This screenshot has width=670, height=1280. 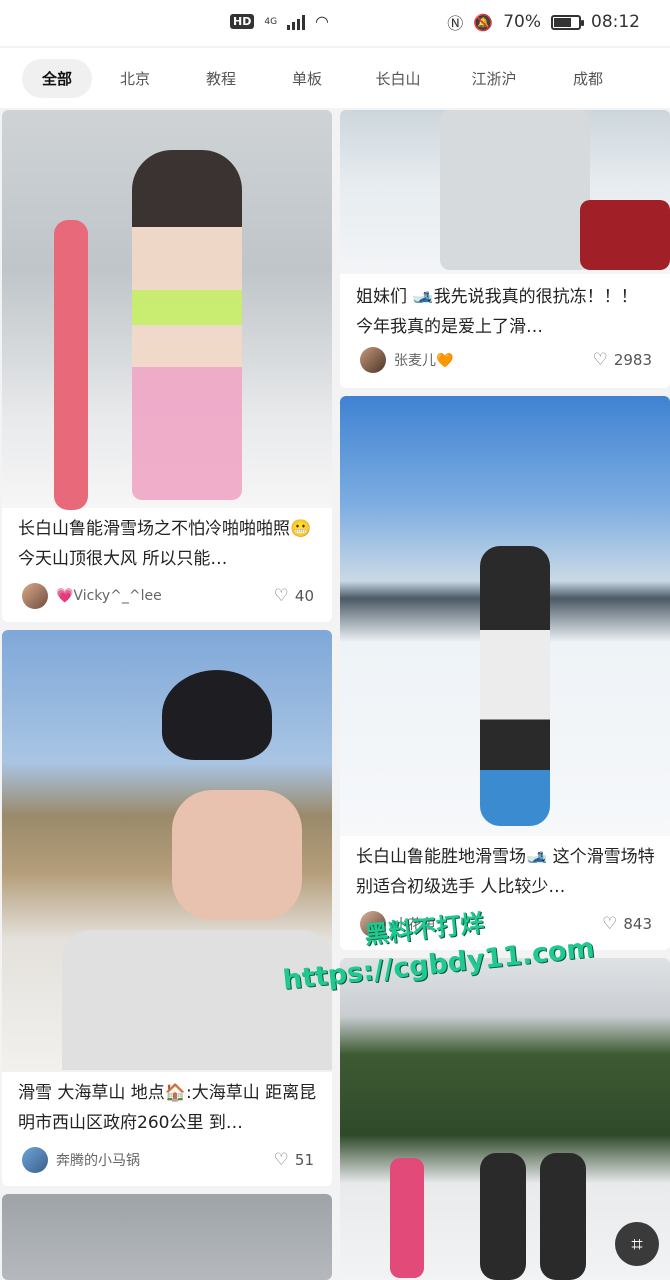 I want to click on like-count: 40, so click(x=304, y=596).